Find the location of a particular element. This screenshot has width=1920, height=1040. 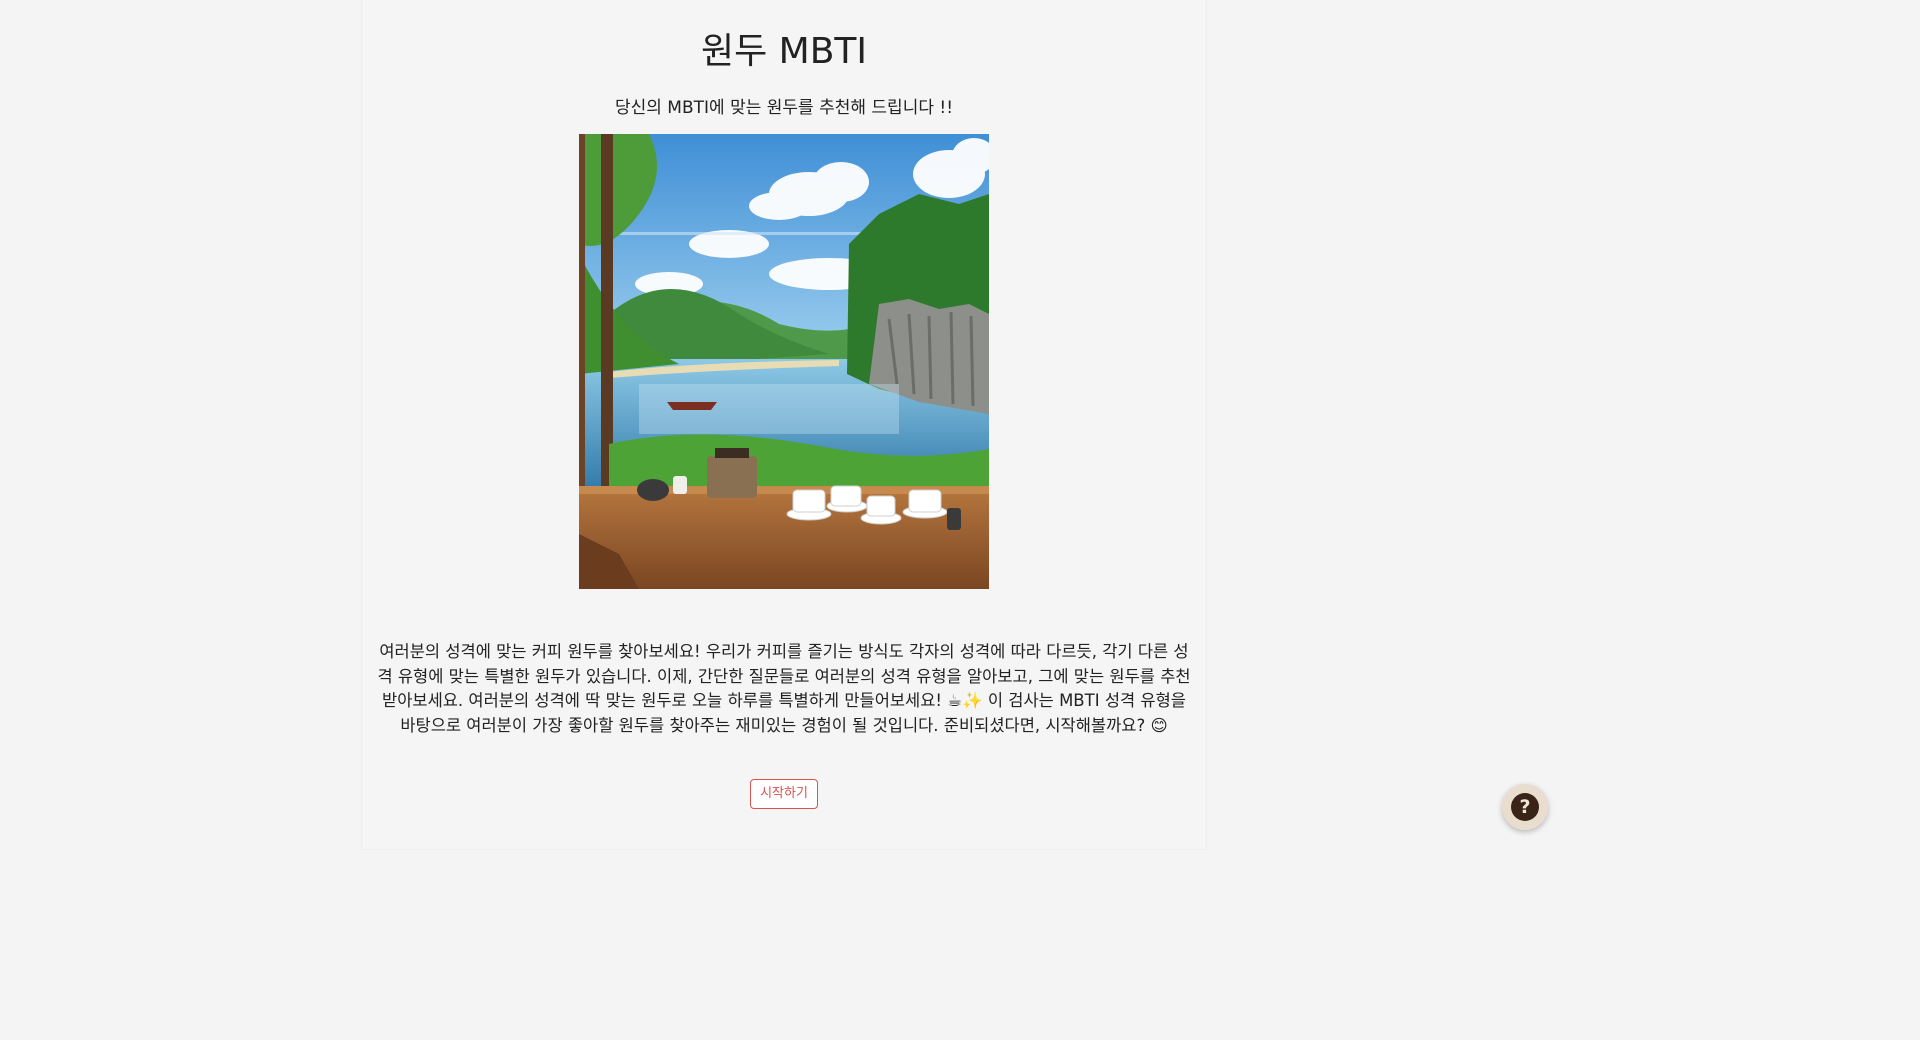

page-subtitle: 당신의 MBTI에 맞는 원두를 추천해 드립니다 !! is located at coordinates (784, 108).